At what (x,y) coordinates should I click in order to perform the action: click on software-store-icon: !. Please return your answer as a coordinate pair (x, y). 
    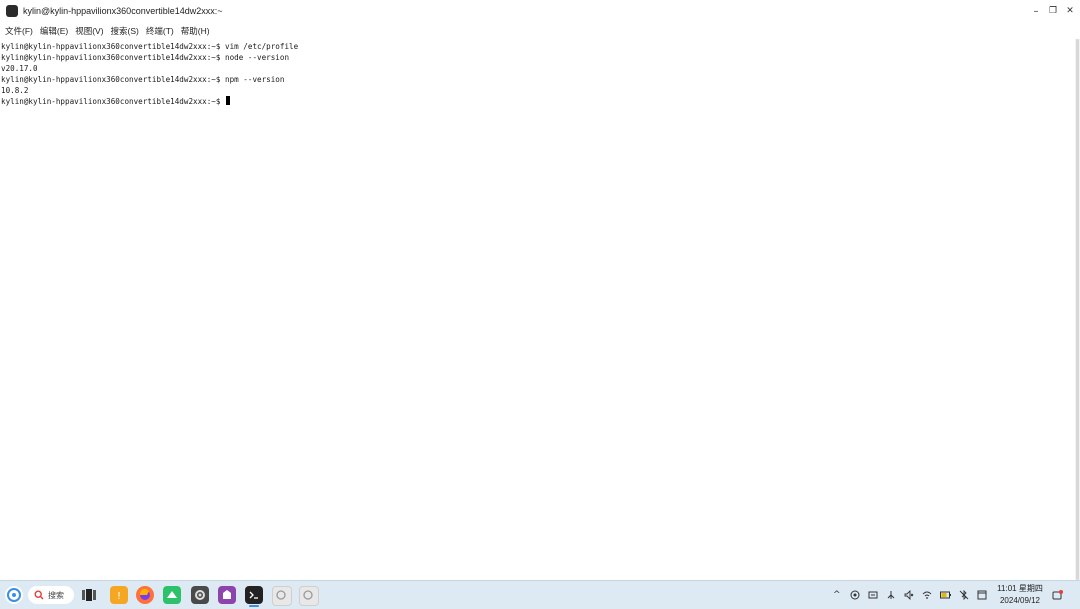
    Looking at the image, I should click on (119, 595).